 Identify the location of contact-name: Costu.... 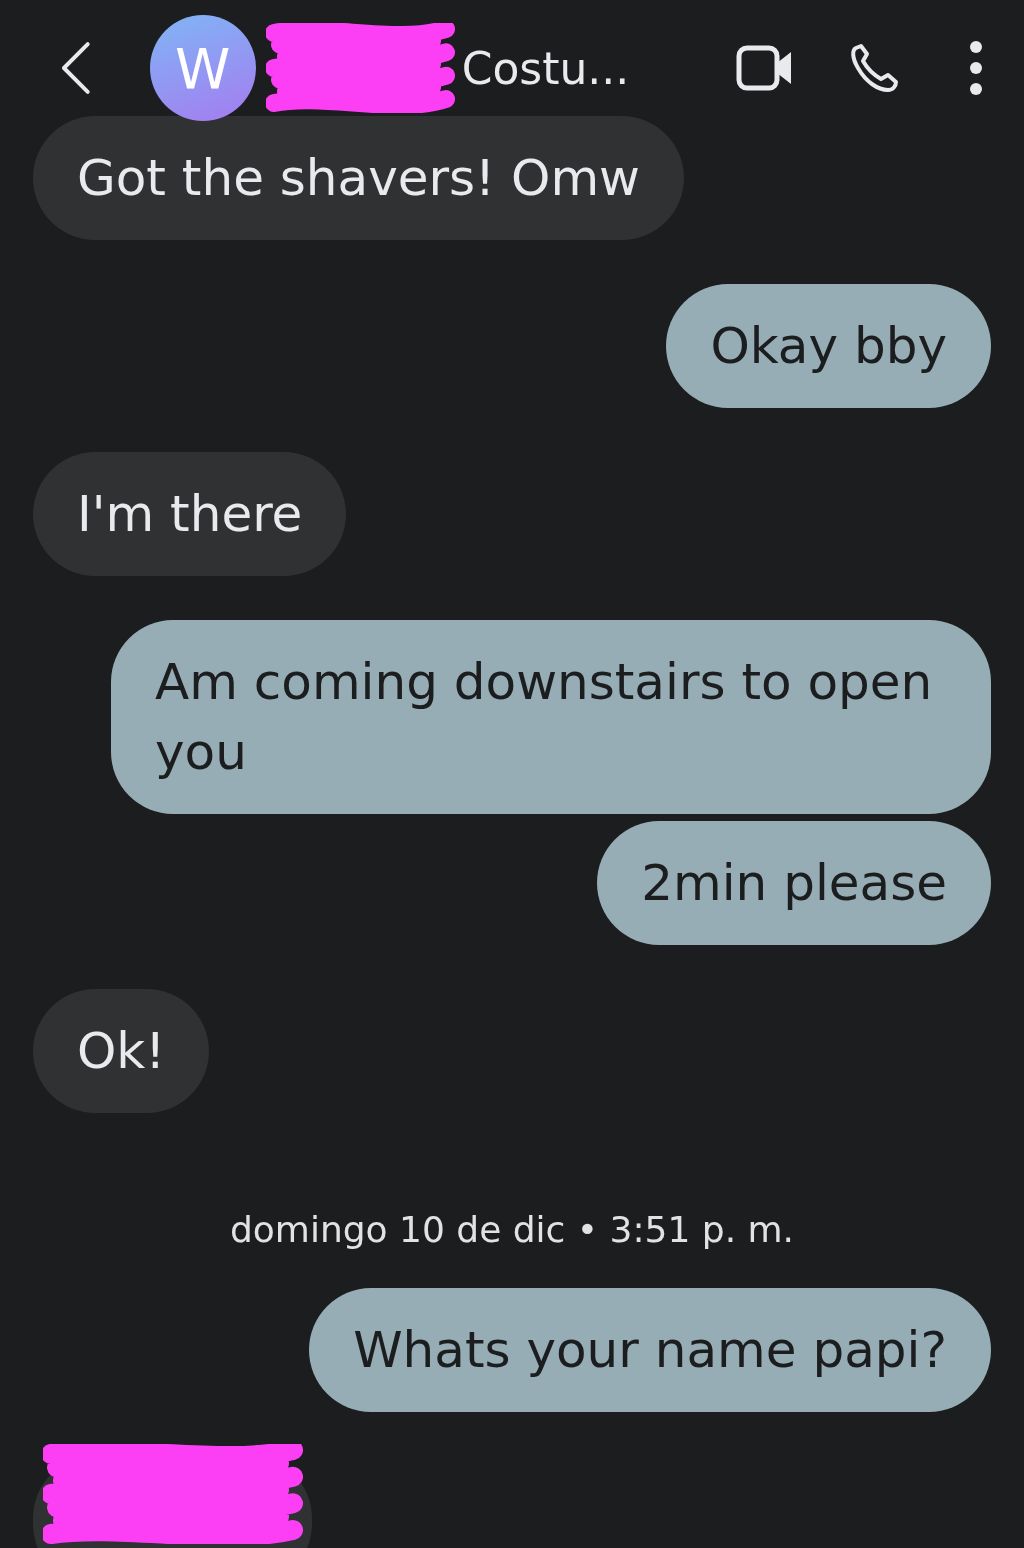
(545, 68).